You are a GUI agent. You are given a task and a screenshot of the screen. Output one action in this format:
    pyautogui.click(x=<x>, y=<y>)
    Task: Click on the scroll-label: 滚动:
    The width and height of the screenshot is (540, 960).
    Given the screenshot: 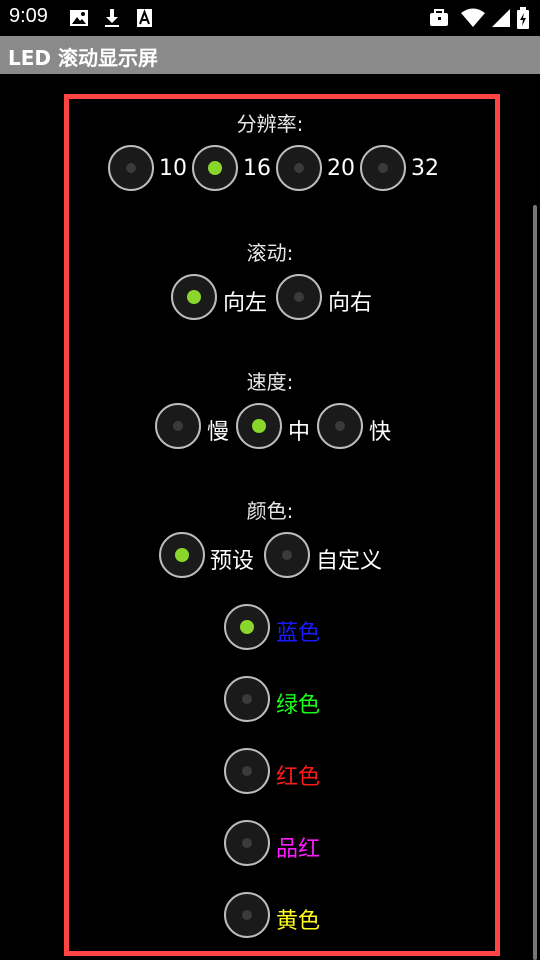 What is the action you would take?
    pyautogui.click(x=270, y=253)
    